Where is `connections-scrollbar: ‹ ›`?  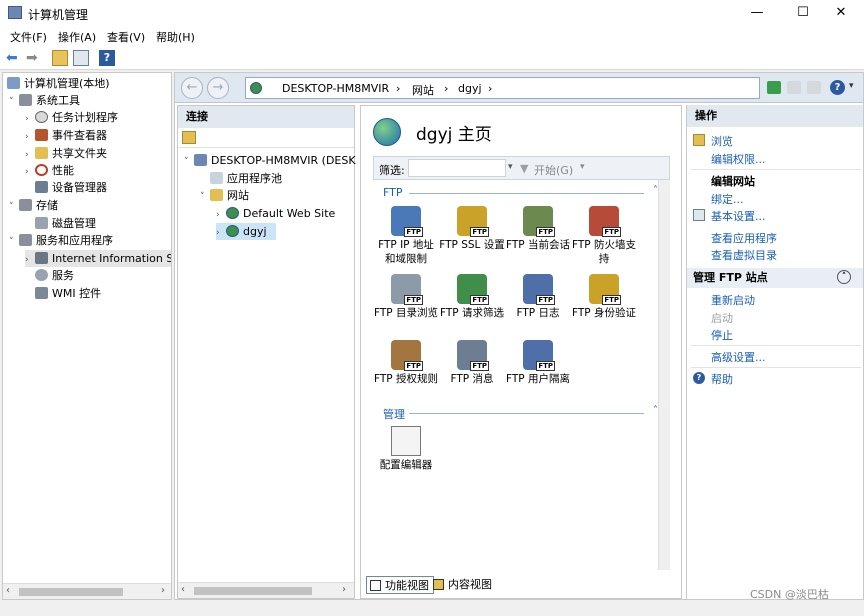
connections-scrollbar: ‹ › is located at coordinates (266, 590).